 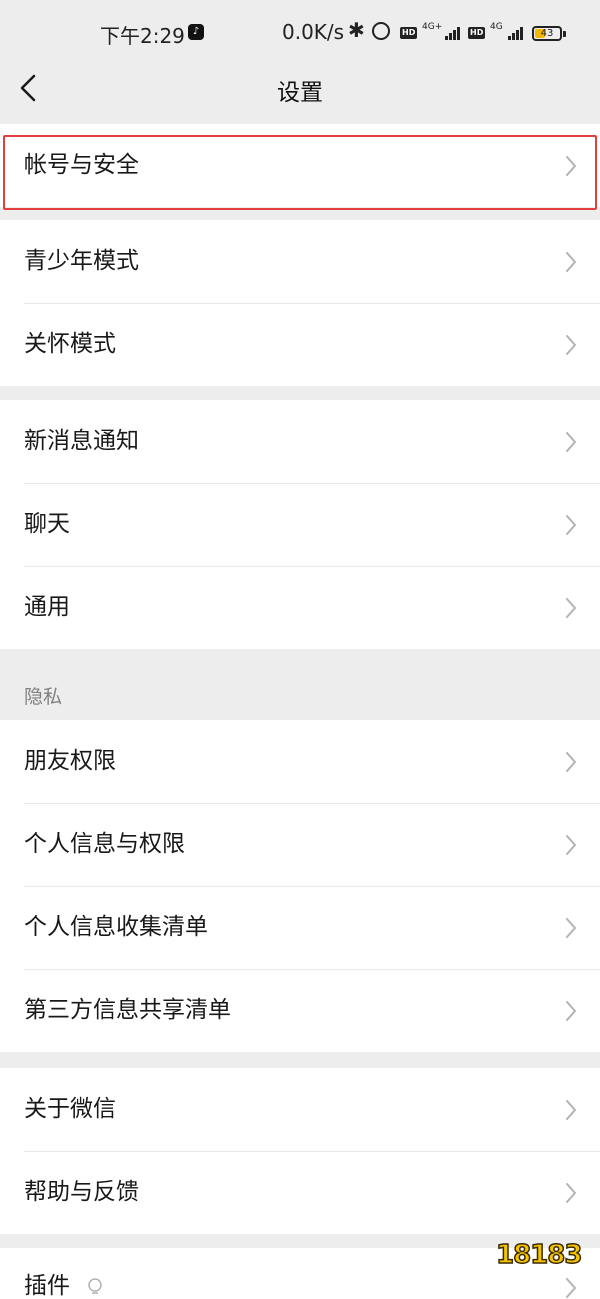 I want to click on battery-icon: 43, so click(x=547, y=33).